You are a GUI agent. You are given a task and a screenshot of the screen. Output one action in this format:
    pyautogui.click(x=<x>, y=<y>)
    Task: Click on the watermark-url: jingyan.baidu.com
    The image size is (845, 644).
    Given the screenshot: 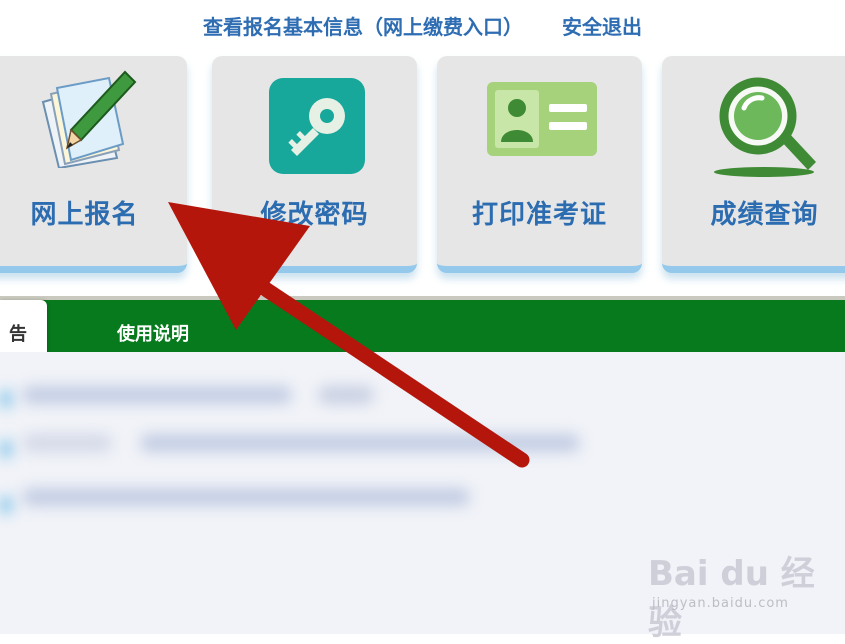 What is the action you would take?
    pyautogui.click(x=720, y=603)
    